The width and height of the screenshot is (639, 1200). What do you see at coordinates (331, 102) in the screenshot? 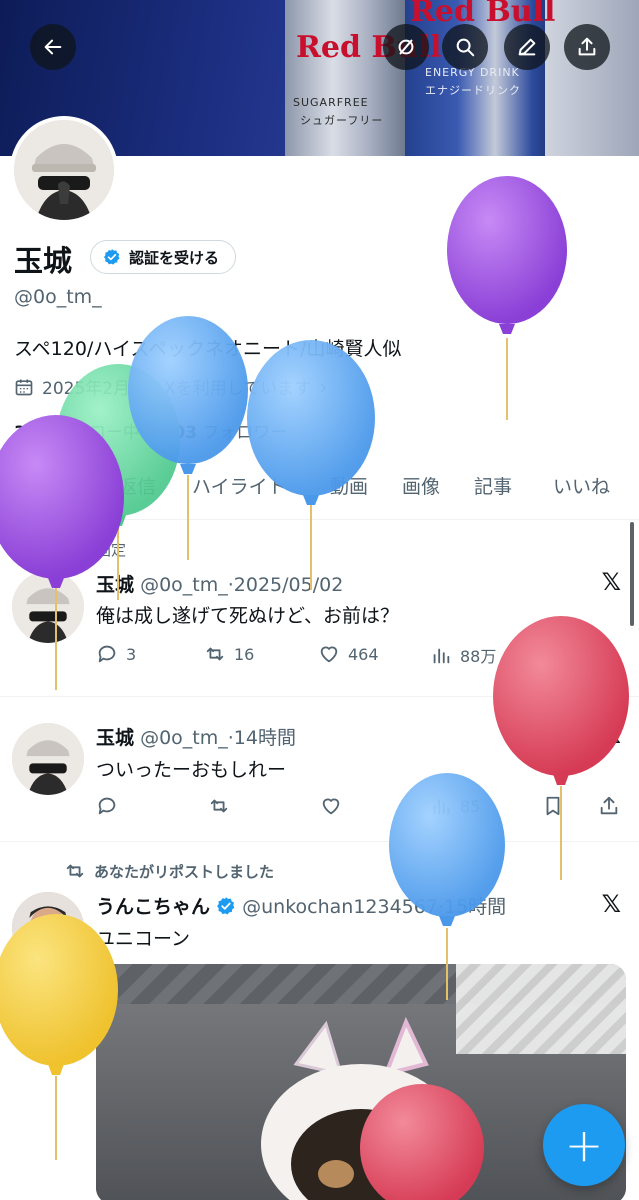
I see `banner-sugarfree: SUGARFREE` at bounding box center [331, 102].